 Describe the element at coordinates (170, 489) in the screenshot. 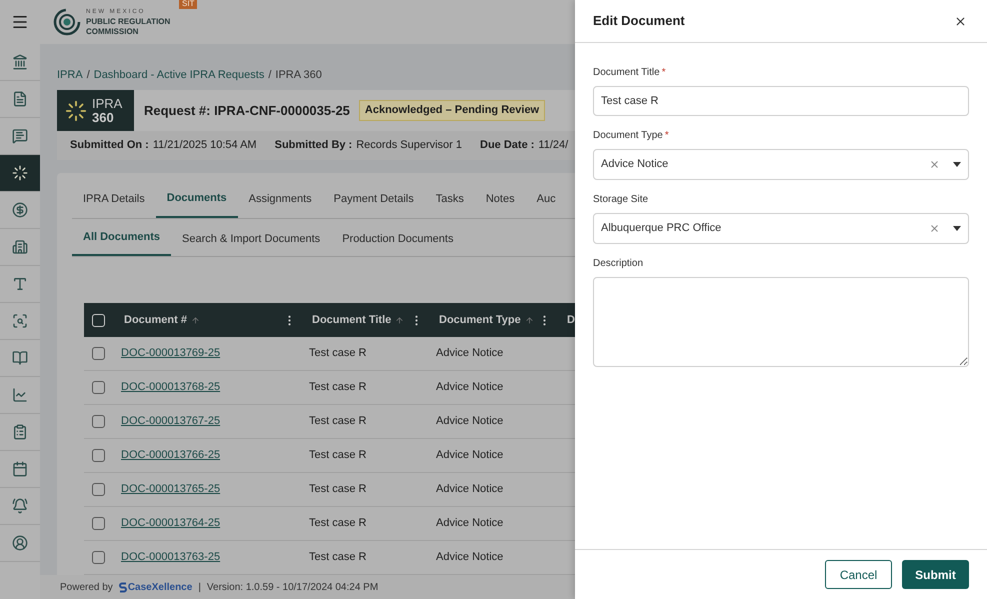

I see `document-link: DOC-000013765-25` at that location.